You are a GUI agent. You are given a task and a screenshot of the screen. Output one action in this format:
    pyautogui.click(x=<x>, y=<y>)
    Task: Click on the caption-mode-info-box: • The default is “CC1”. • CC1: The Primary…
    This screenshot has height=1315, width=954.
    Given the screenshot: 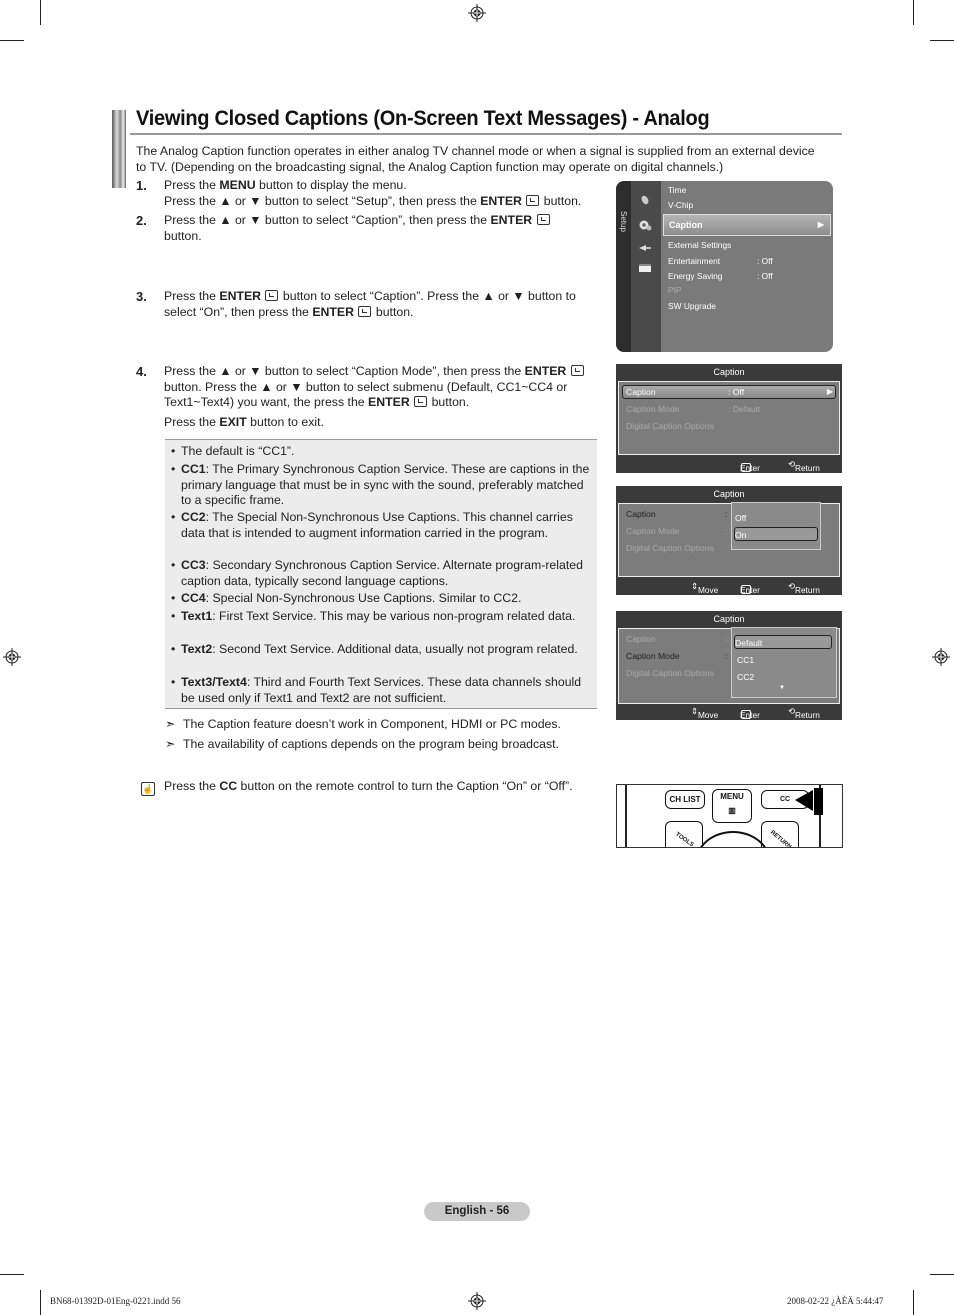 What is the action you would take?
    pyautogui.click(x=381, y=574)
    